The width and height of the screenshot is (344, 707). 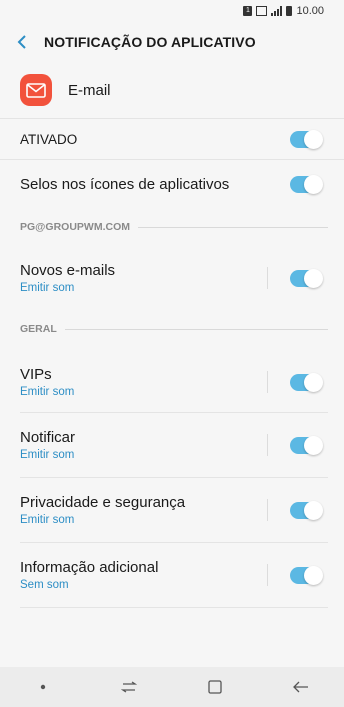 I want to click on notify-text: Notificar Emitir som, so click(x=133, y=445).